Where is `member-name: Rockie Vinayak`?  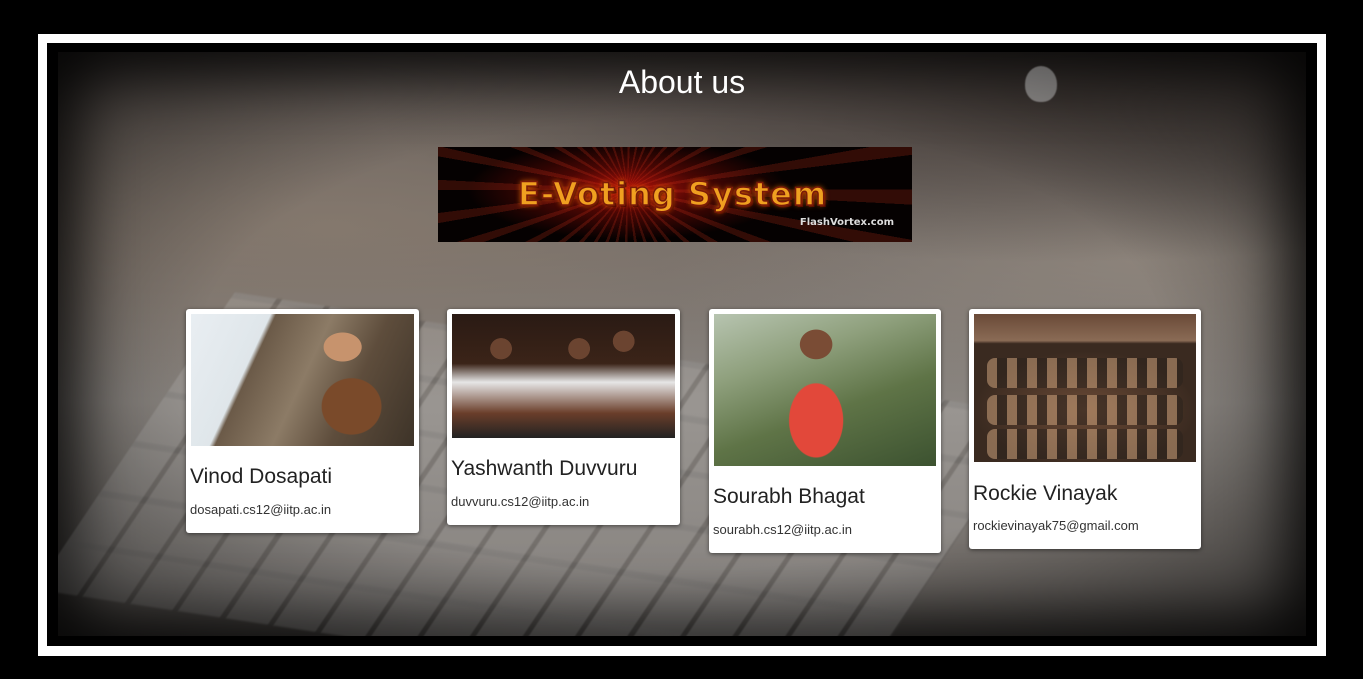 member-name: Rockie Vinayak is located at coordinates (1045, 493).